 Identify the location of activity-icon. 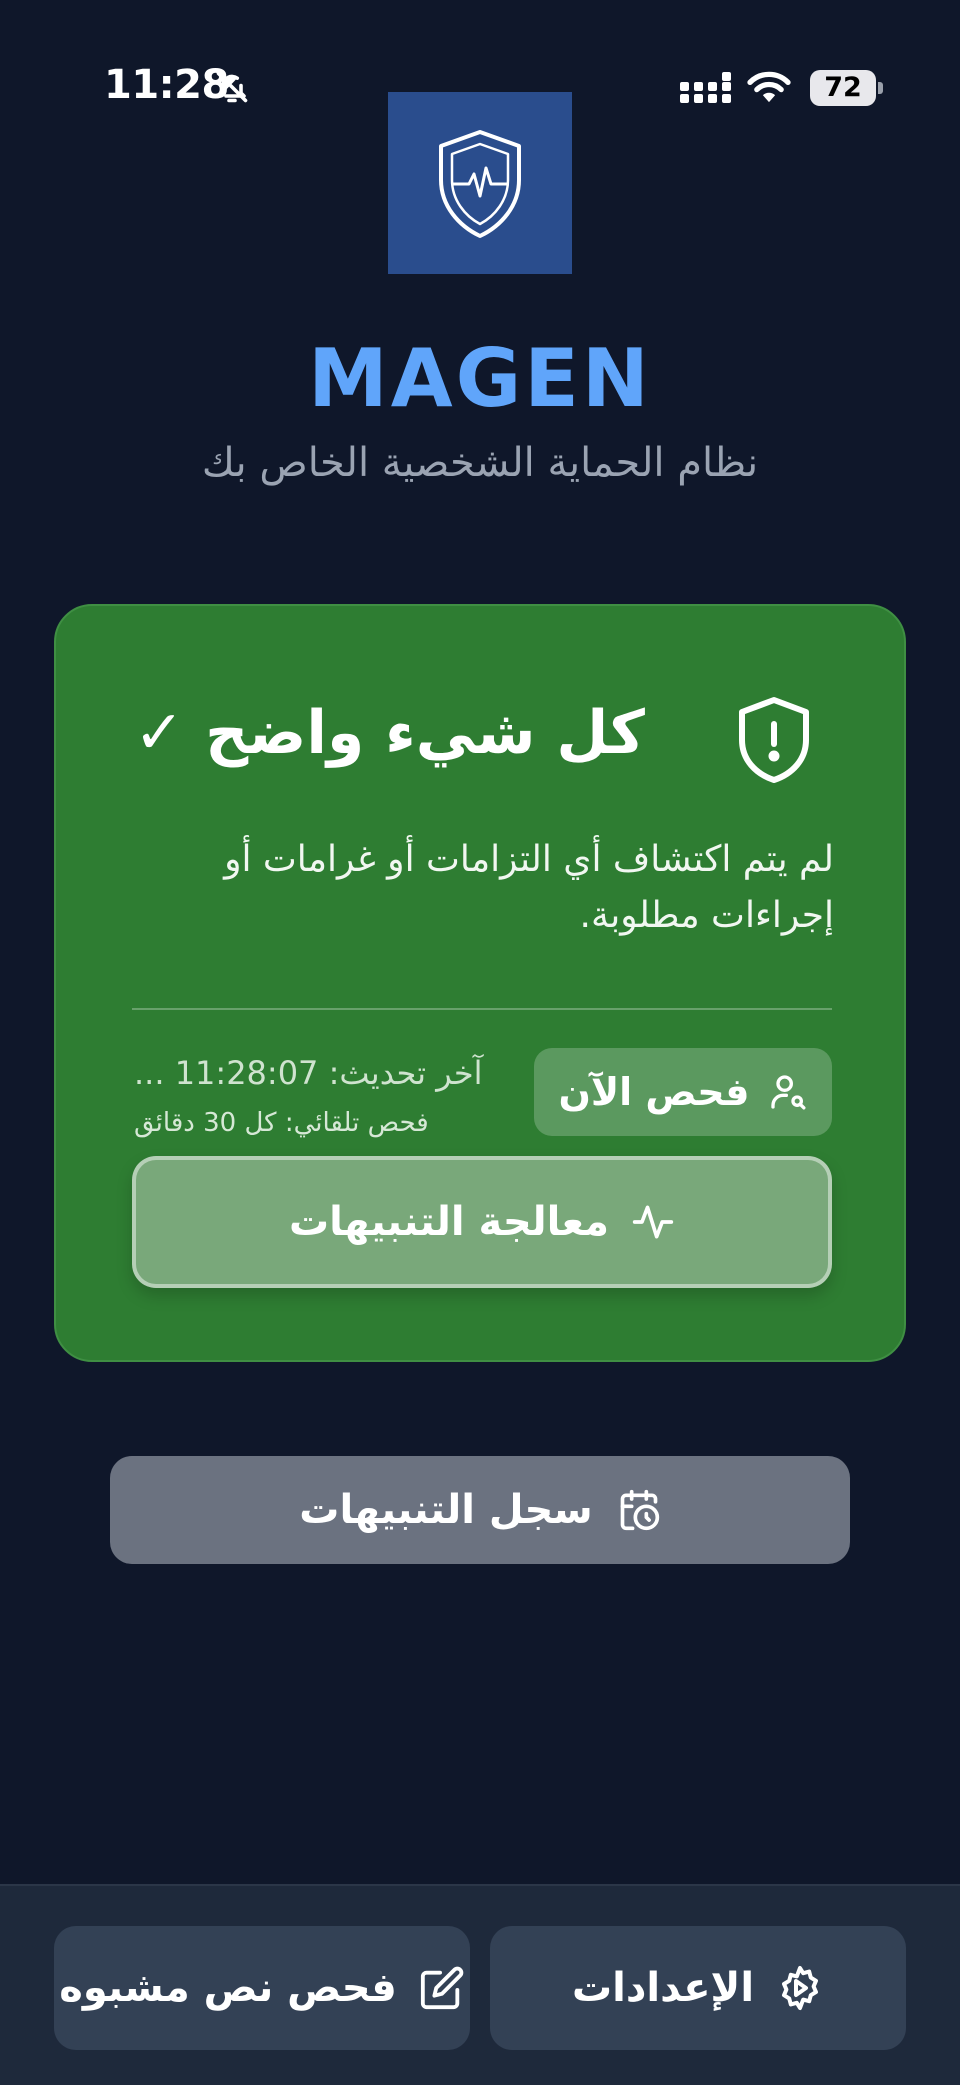
(653, 1222).